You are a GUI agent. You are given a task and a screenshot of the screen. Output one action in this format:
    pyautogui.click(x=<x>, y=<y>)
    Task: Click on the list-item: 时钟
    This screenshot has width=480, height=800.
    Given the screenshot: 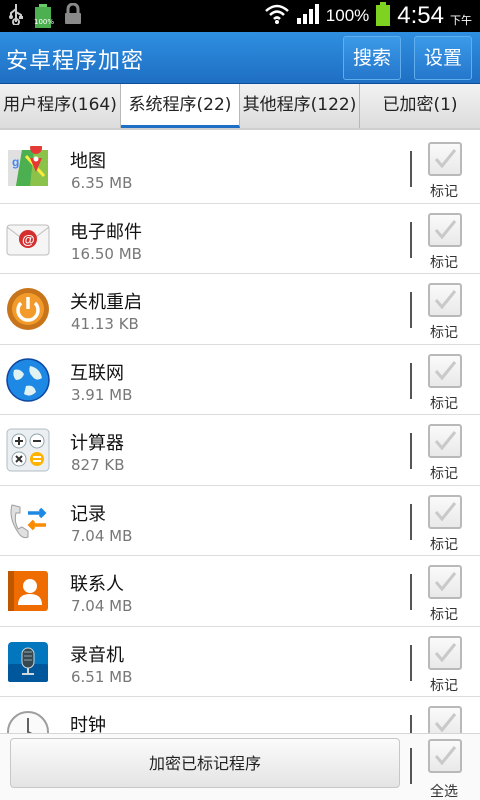 What is the action you would take?
    pyautogui.click(x=240, y=715)
    